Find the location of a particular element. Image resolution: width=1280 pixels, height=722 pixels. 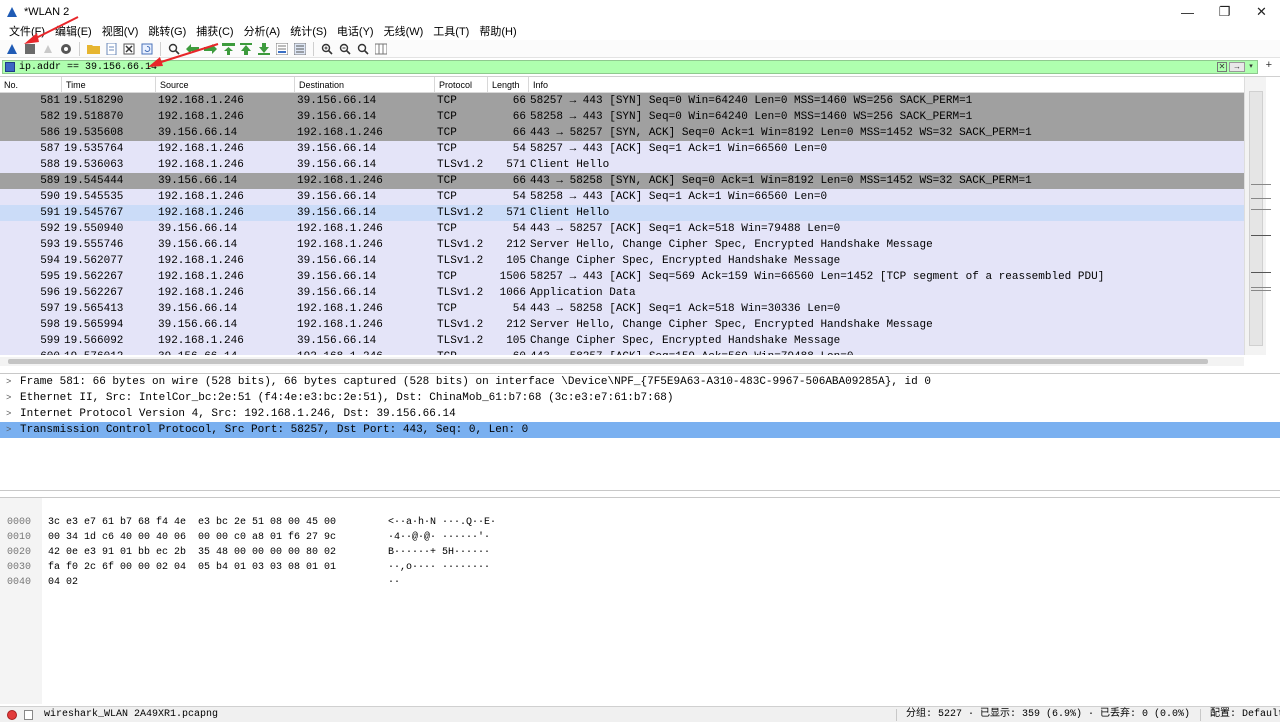

menu-wireless: 无线(W) is located at coordinates (404, 32).